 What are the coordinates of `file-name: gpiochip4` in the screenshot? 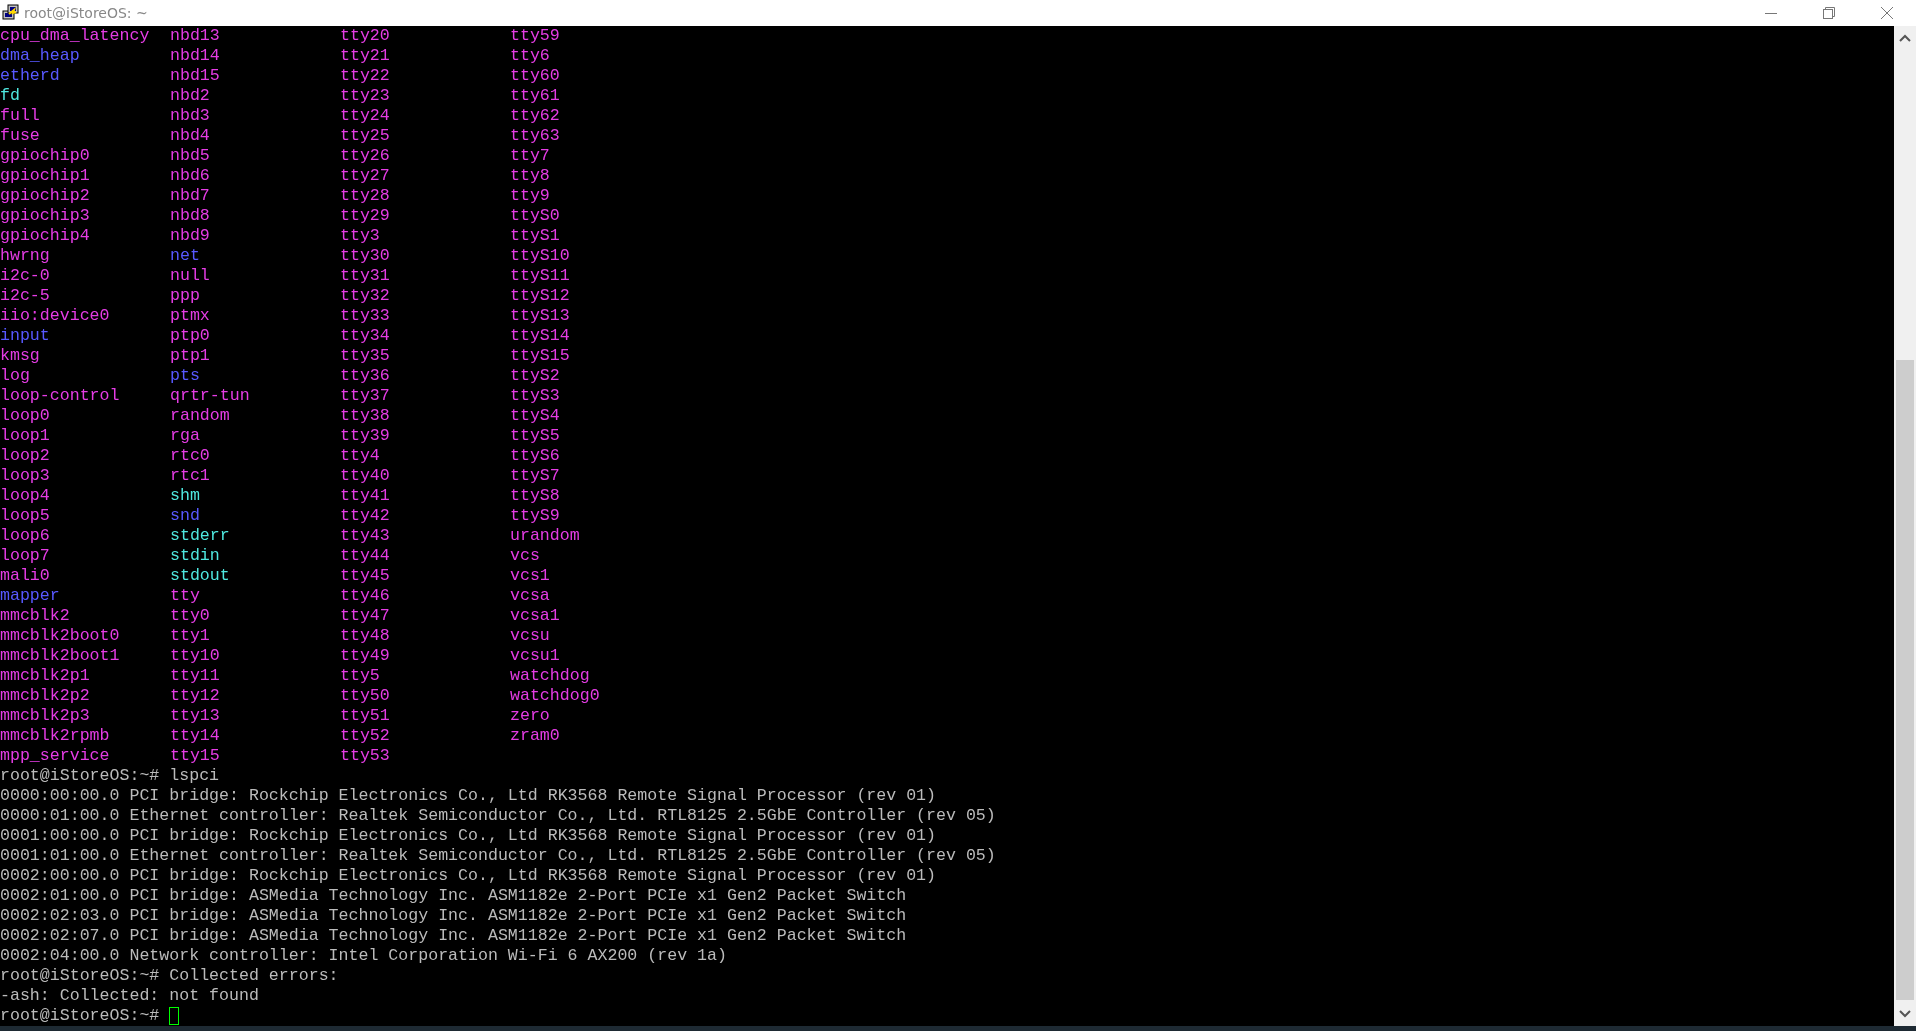 It's located at (45, 236).